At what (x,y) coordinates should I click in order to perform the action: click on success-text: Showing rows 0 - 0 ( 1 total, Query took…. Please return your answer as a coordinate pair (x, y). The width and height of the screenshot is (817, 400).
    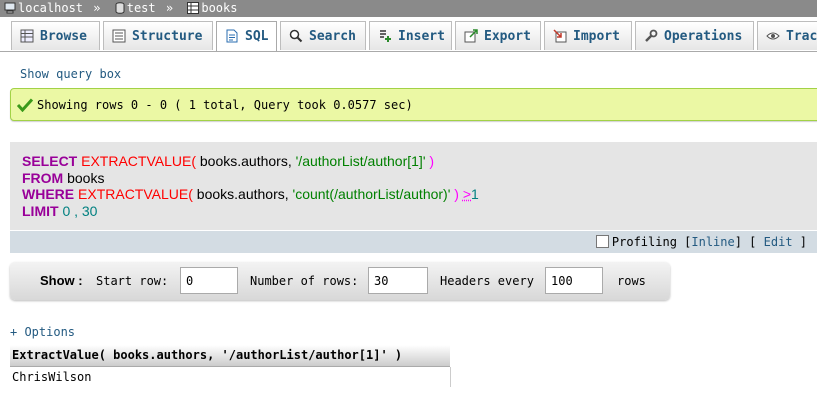
    Looking at the image, I should click on (225, 105).